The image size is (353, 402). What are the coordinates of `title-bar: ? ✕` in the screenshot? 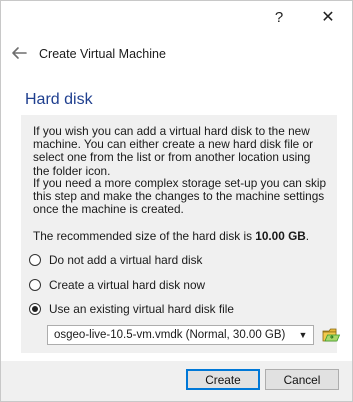 It's located at (176, 17).